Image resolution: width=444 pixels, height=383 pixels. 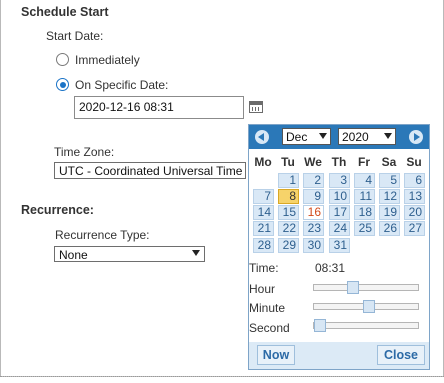 I want to click on weekday-header: Tu, so click(x=288, y=162).